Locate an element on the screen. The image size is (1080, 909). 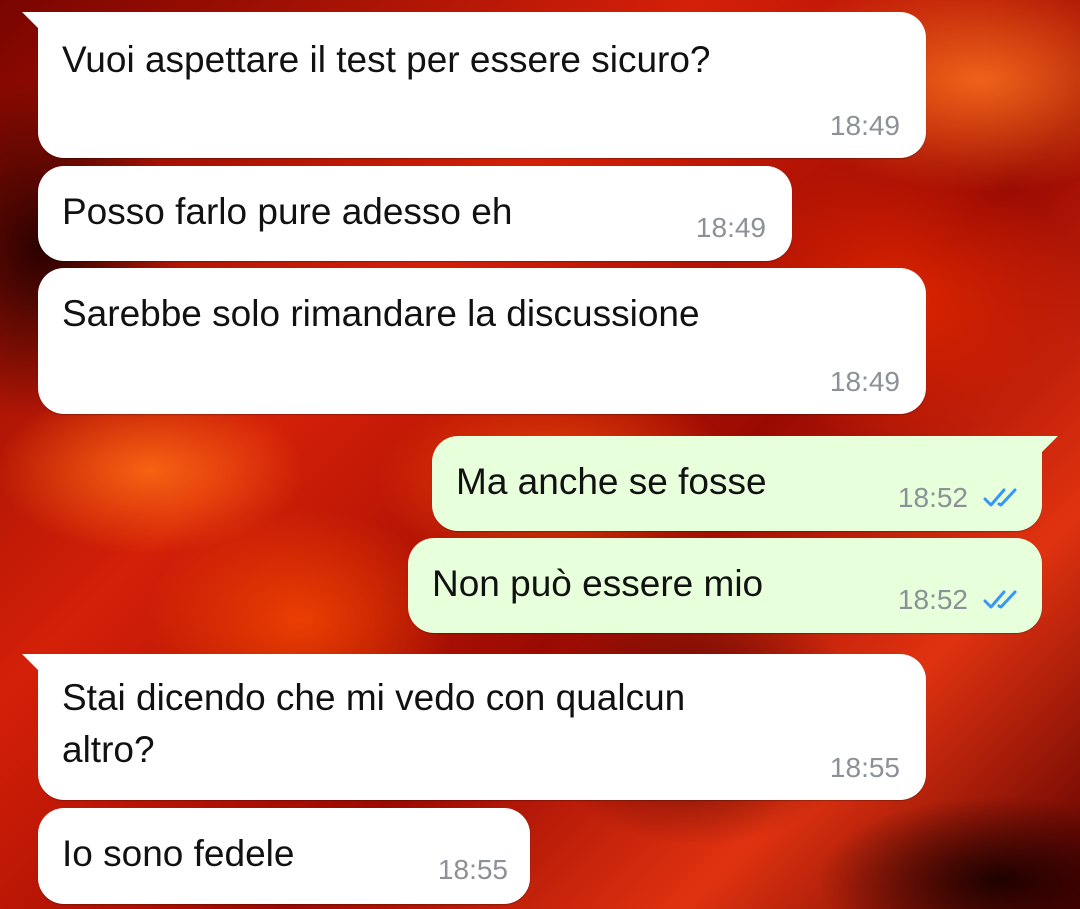
message-bubble: Non può essere mio 18:52 is located at coordinates (725, 585).